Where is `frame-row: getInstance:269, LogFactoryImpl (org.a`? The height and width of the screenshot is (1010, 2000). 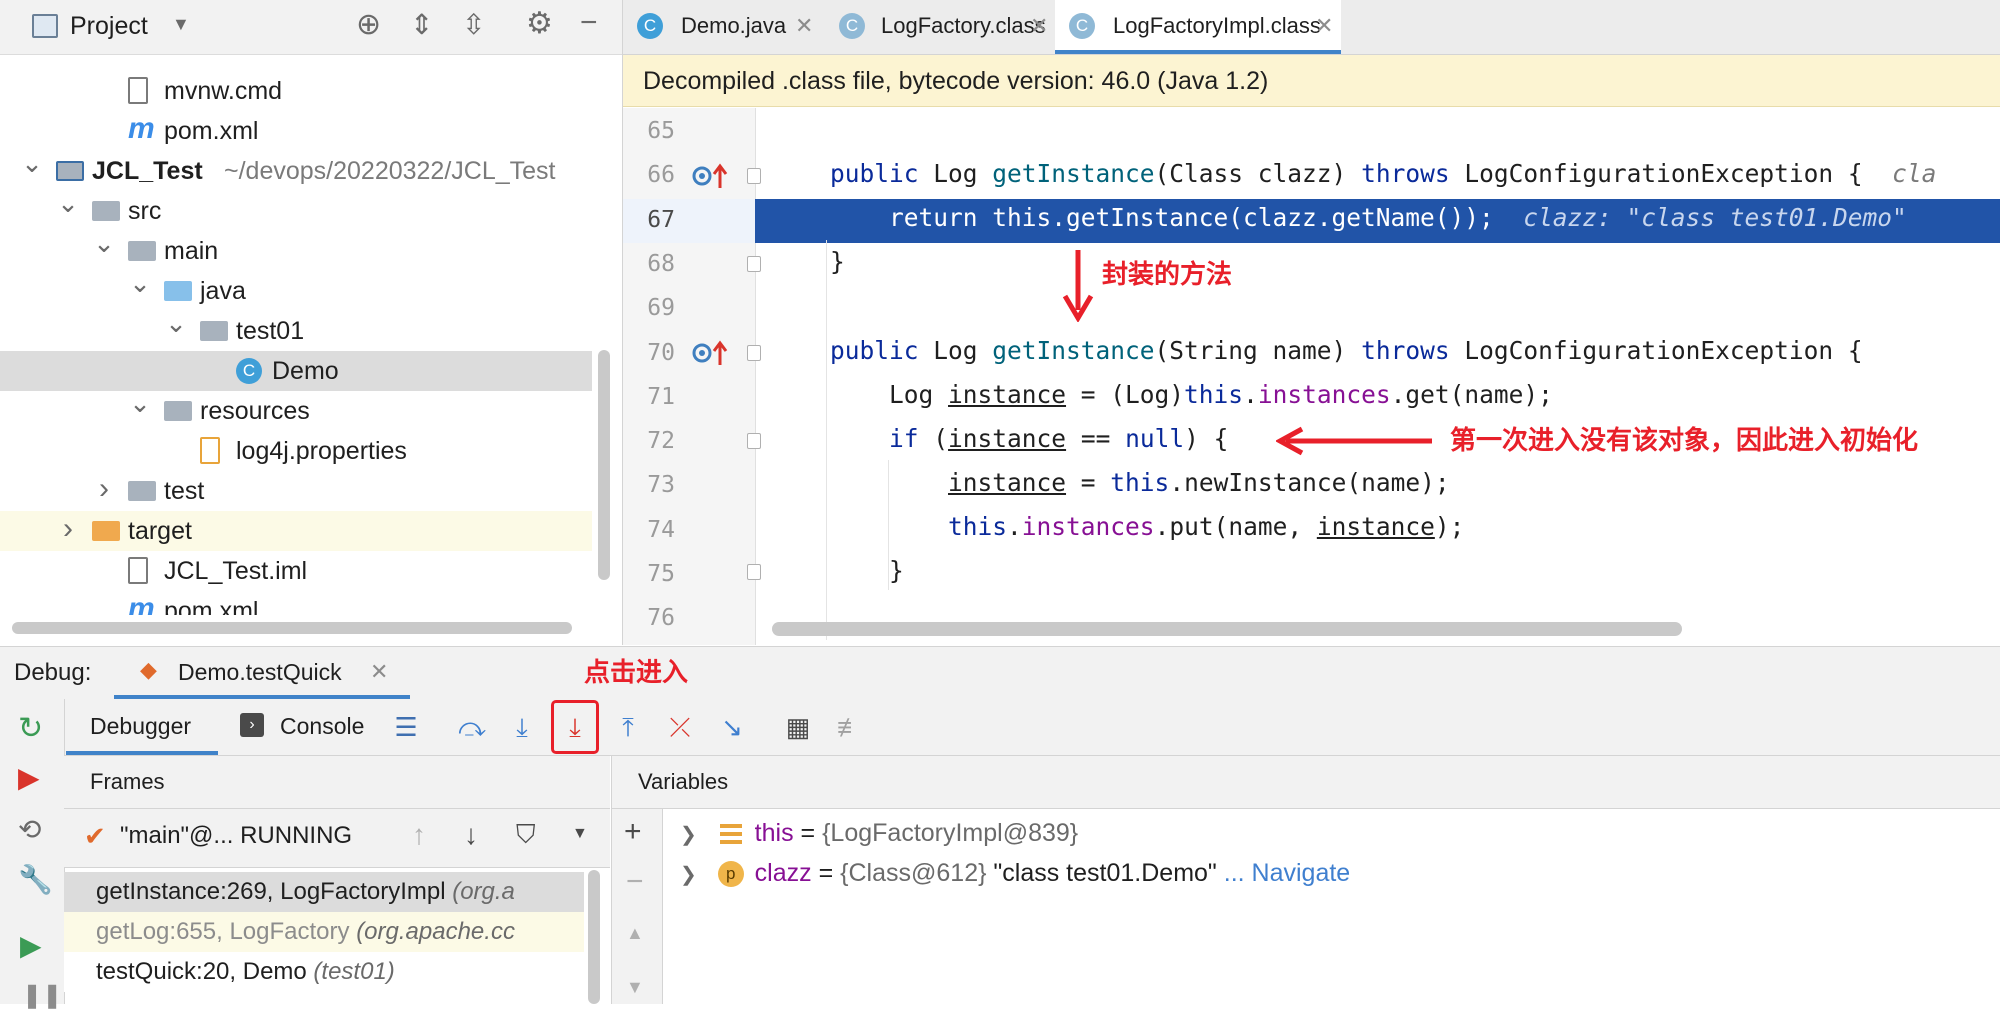
frame-row: getInstance:269, LogFactoryImpl (org.a is located at coordinates (324, 892).